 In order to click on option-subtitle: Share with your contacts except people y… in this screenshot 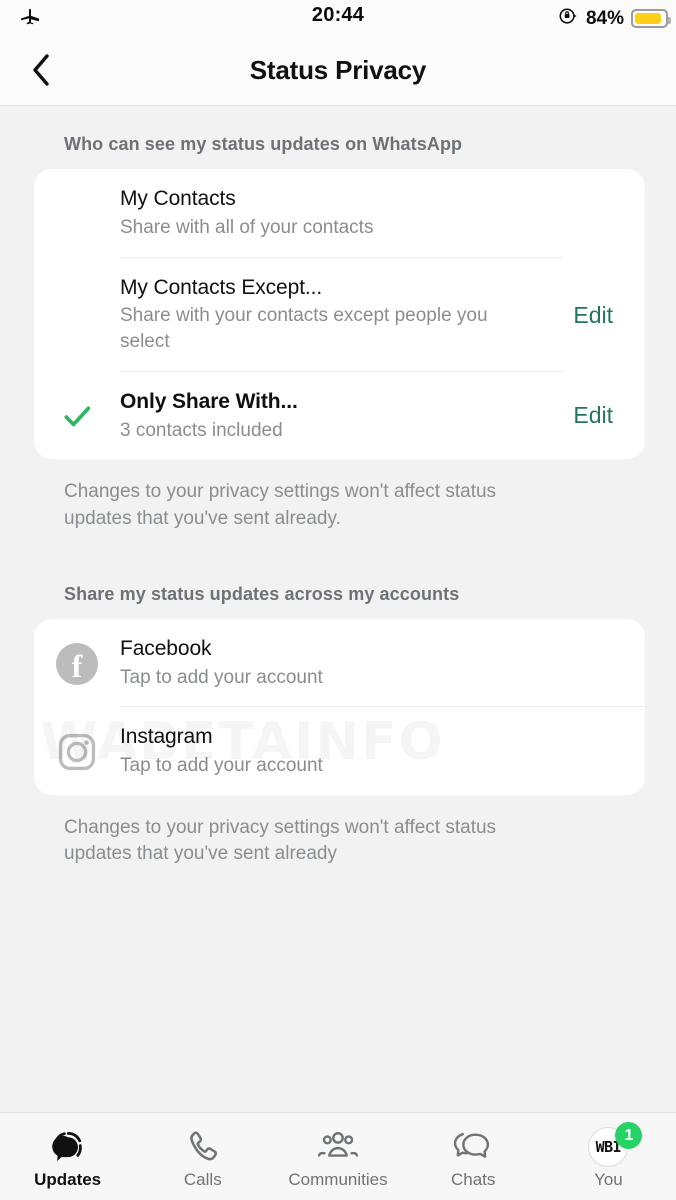, I will do `click(304, 329)`.